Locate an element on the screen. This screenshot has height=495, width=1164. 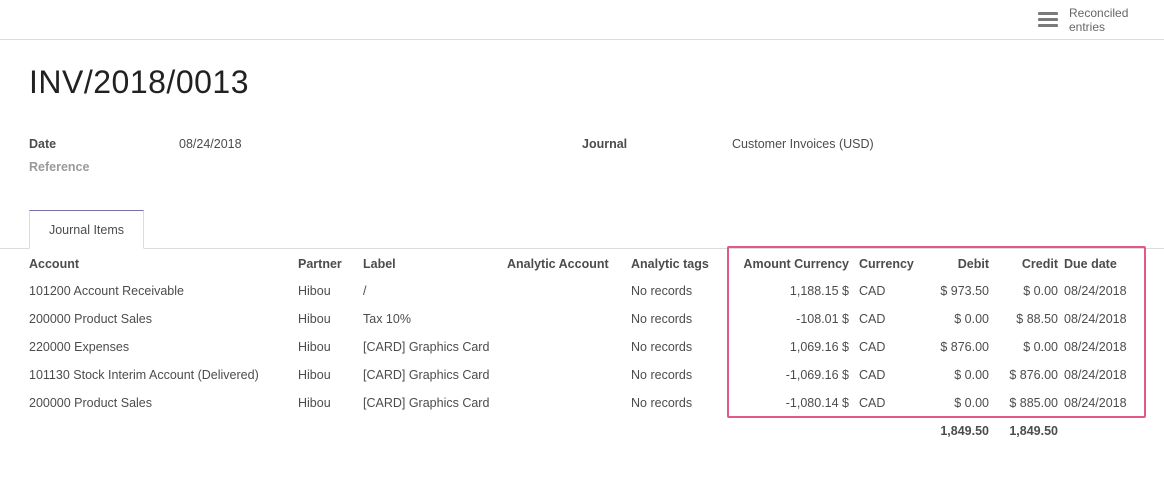
cell-amount-currency: -108.01 $ is located at coordinates (822, 319).